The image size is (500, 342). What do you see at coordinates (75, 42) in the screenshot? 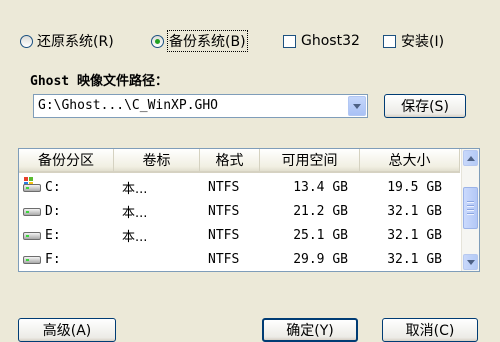
I see `restore-radio-label: 还原系统(R)` at bounding box center [75, 42].